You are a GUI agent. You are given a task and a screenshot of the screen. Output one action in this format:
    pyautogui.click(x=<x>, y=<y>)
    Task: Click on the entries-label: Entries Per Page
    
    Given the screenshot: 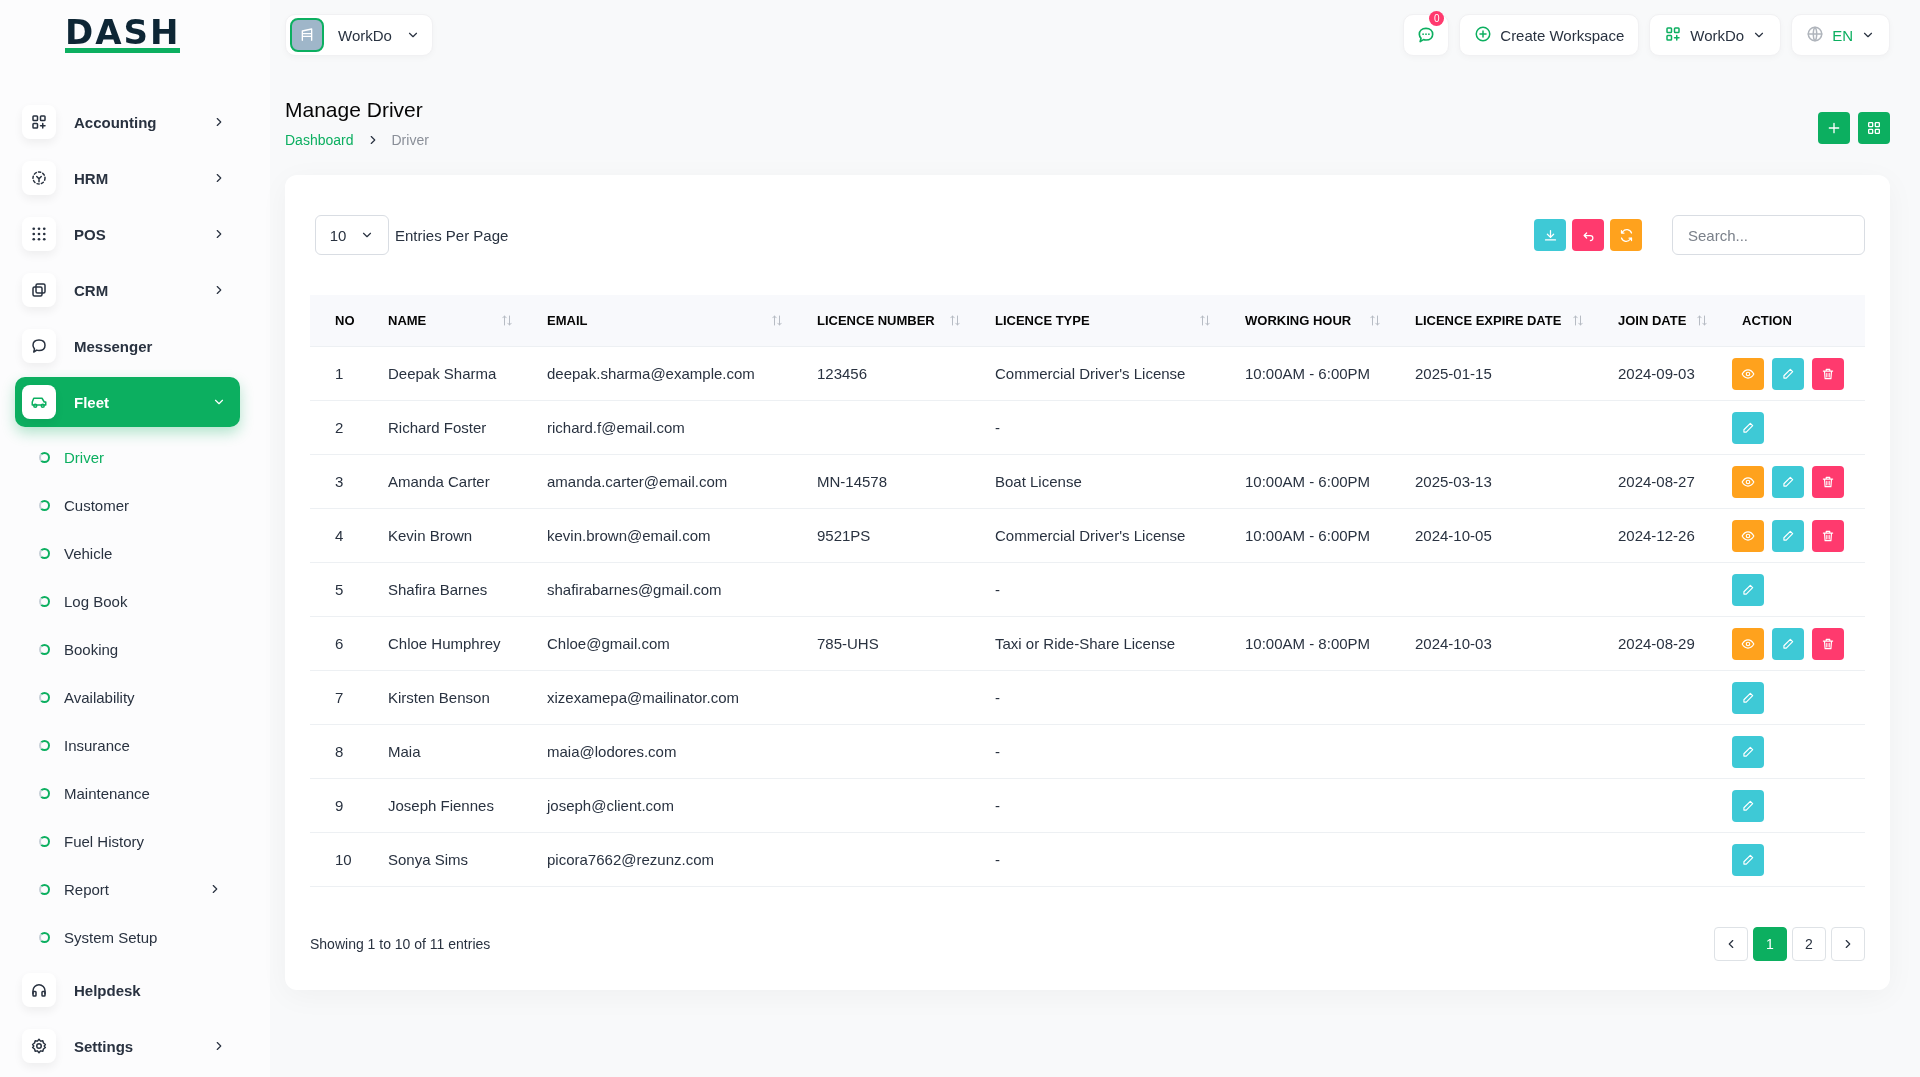 What is the action you would take?
    pyautogui.click(x=452, y=235)
    